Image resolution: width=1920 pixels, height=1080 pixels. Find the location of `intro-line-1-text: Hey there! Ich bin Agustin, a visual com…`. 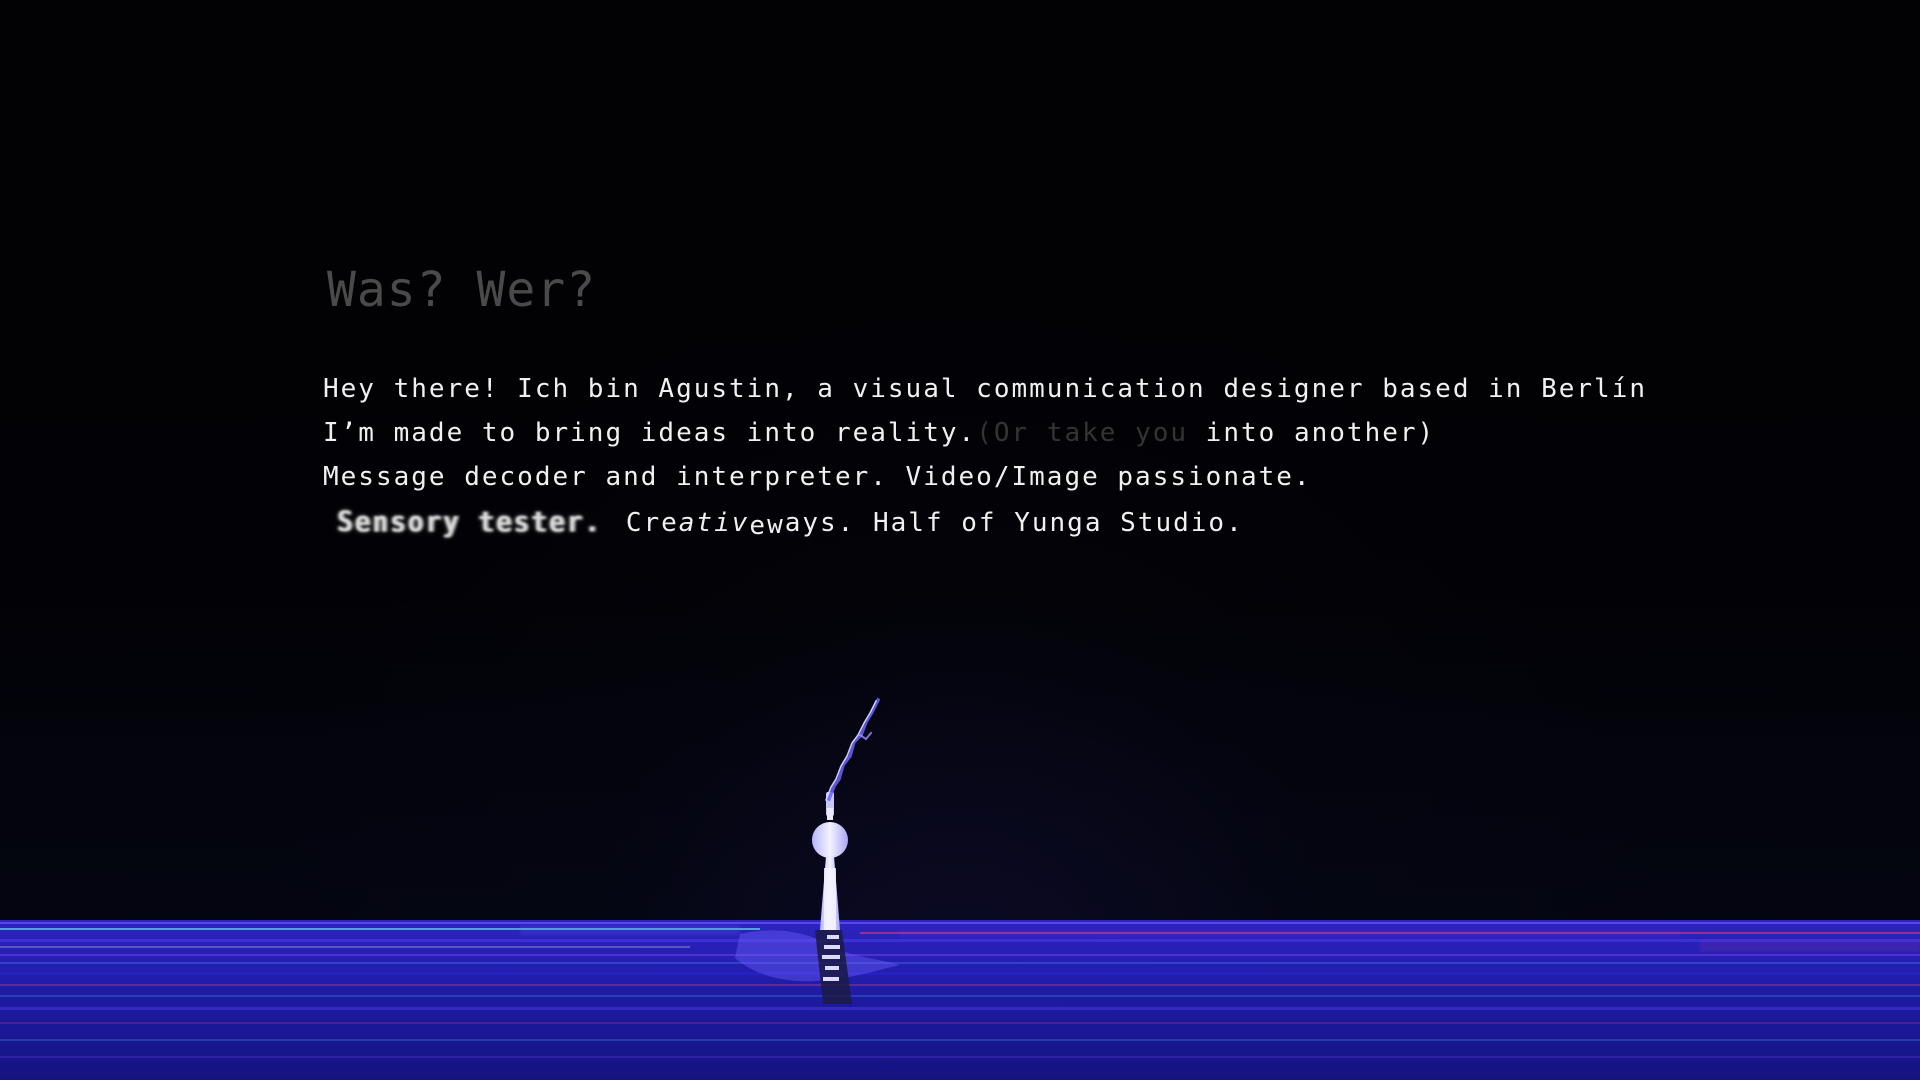

intro-line-1-text: Hey there! Ich bin Agustin, a visual com… is located at coordinates (985, 389).